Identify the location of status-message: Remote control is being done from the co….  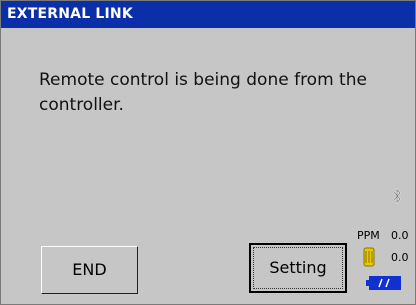
(203, 92).